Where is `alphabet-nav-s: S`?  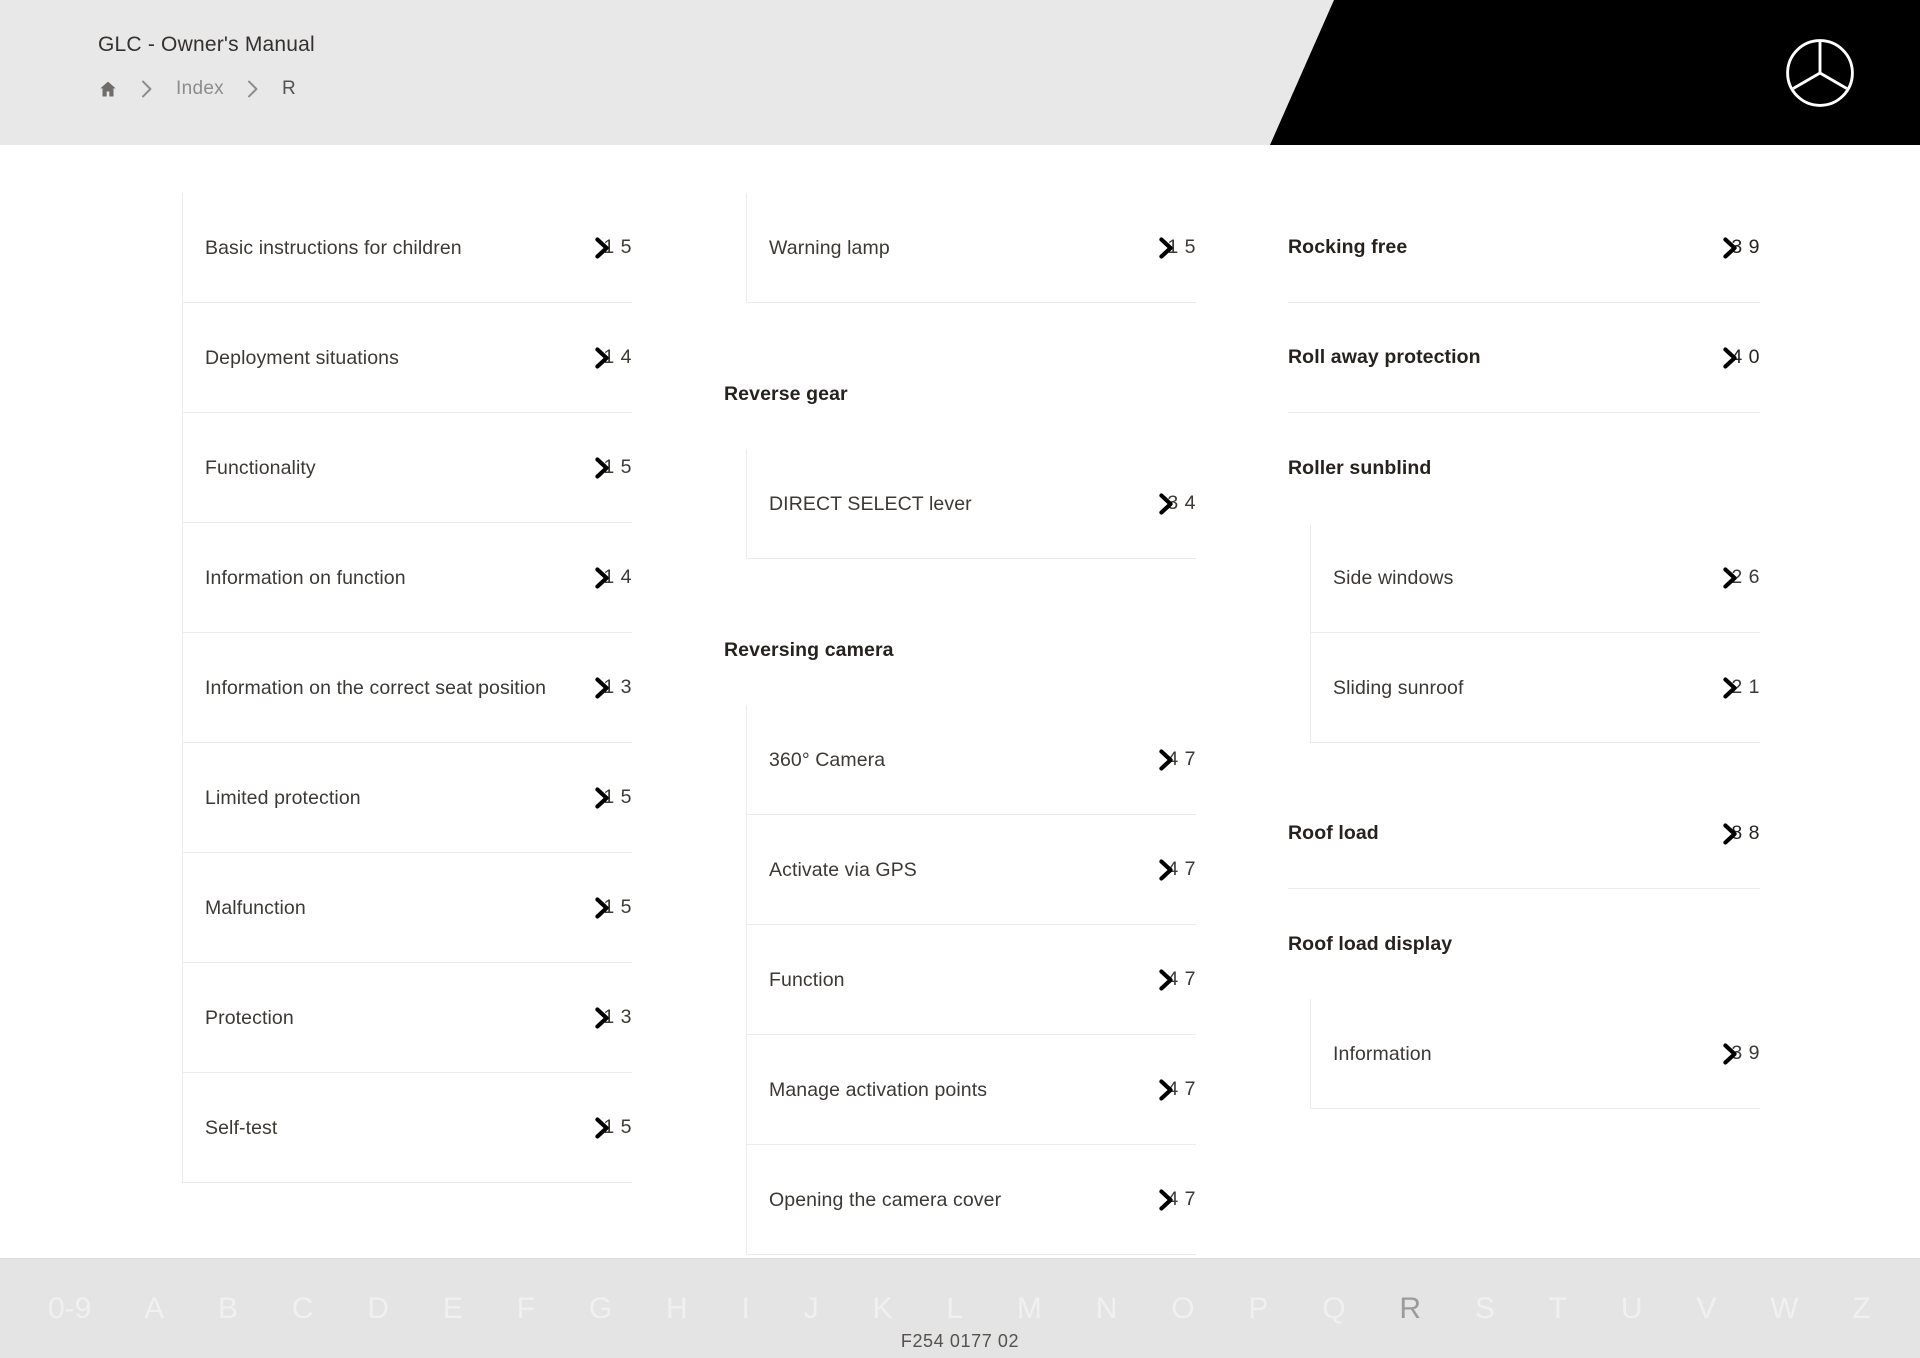
alphabet-nav-s: S is located at coordinates (1485, 1309).